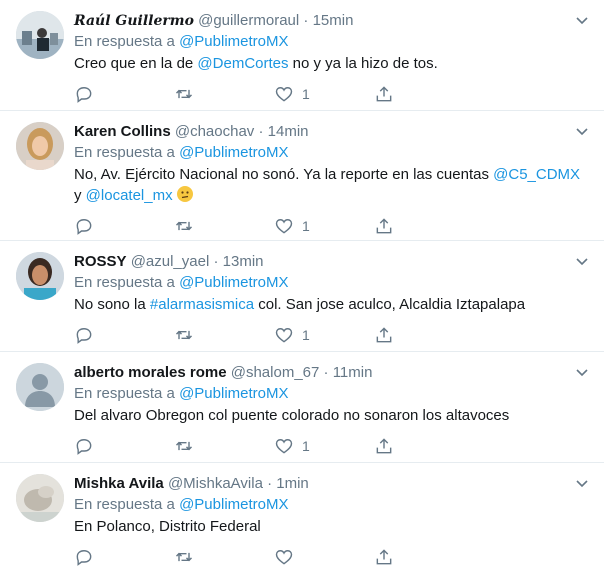  What do you see at coordinates (136, 63) in the screenshot?
I see `text-segment: Creo que en la de` at bounding box center [136, 63].